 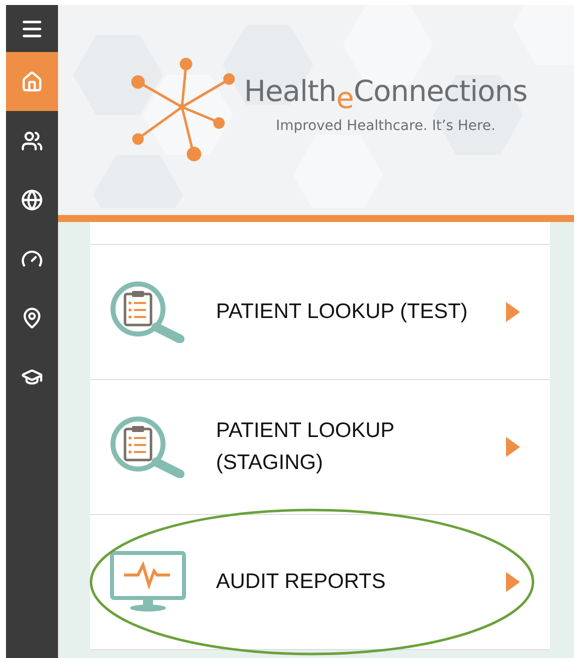 What do you see at coordinates (148, 582) in the screenshot?
I see `heartbeat-monitor-icon` at bounding box center [148, 582].